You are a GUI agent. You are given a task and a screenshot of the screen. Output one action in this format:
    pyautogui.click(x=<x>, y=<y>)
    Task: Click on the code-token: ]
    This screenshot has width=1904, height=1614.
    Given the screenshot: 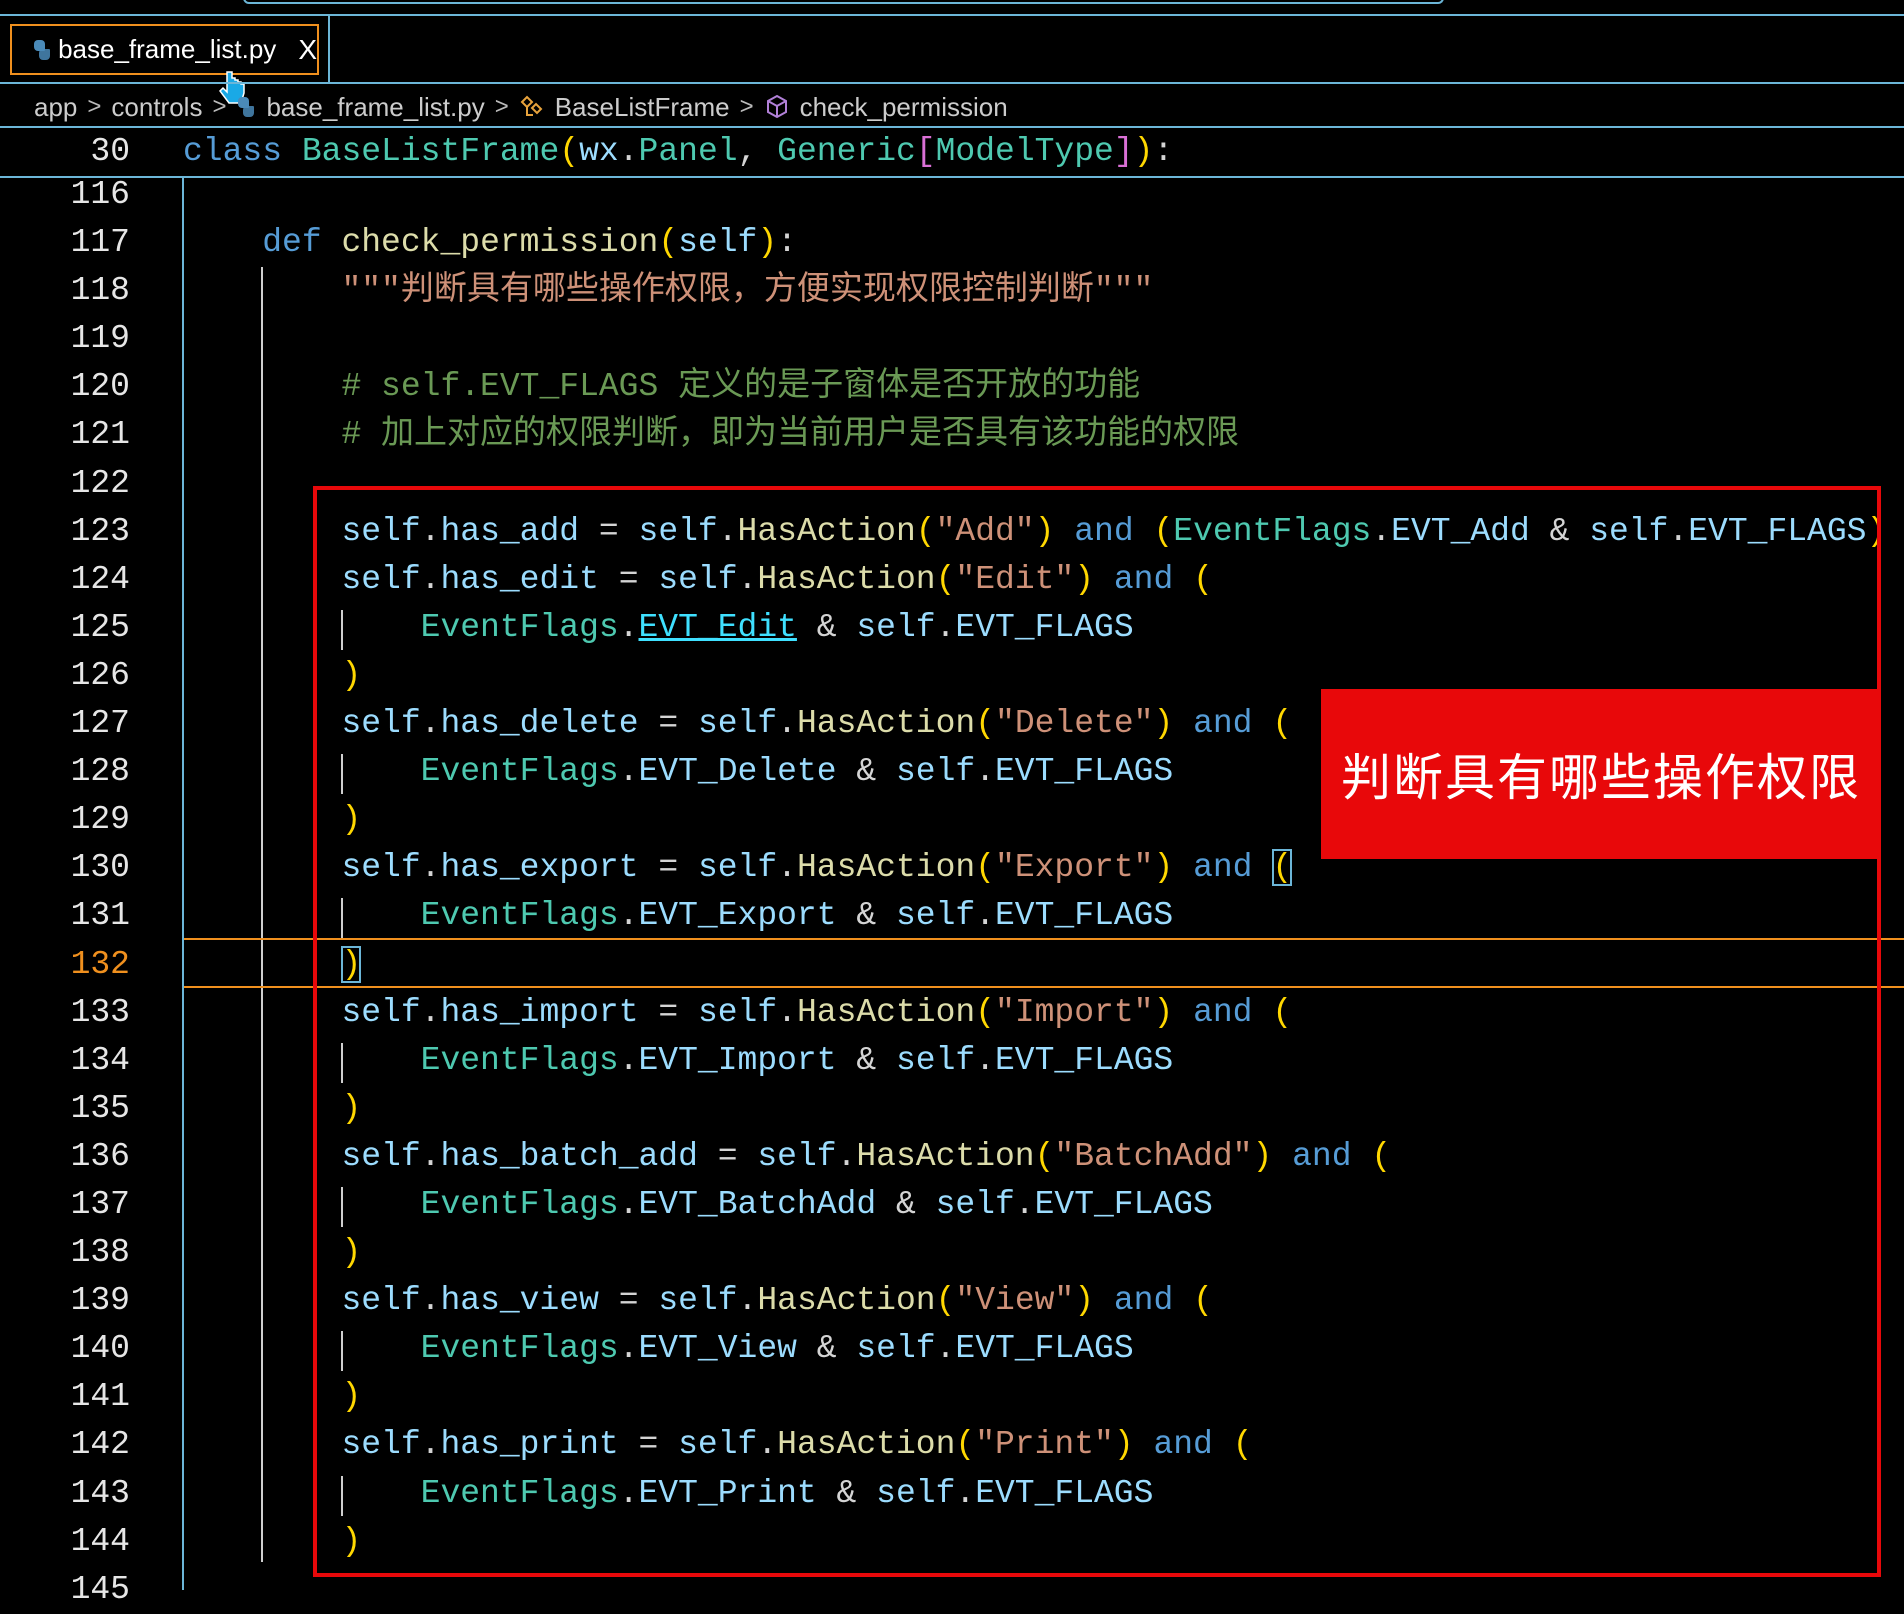 What is the action you would take?
    pyautogui.click(x=1123, y=151)
    